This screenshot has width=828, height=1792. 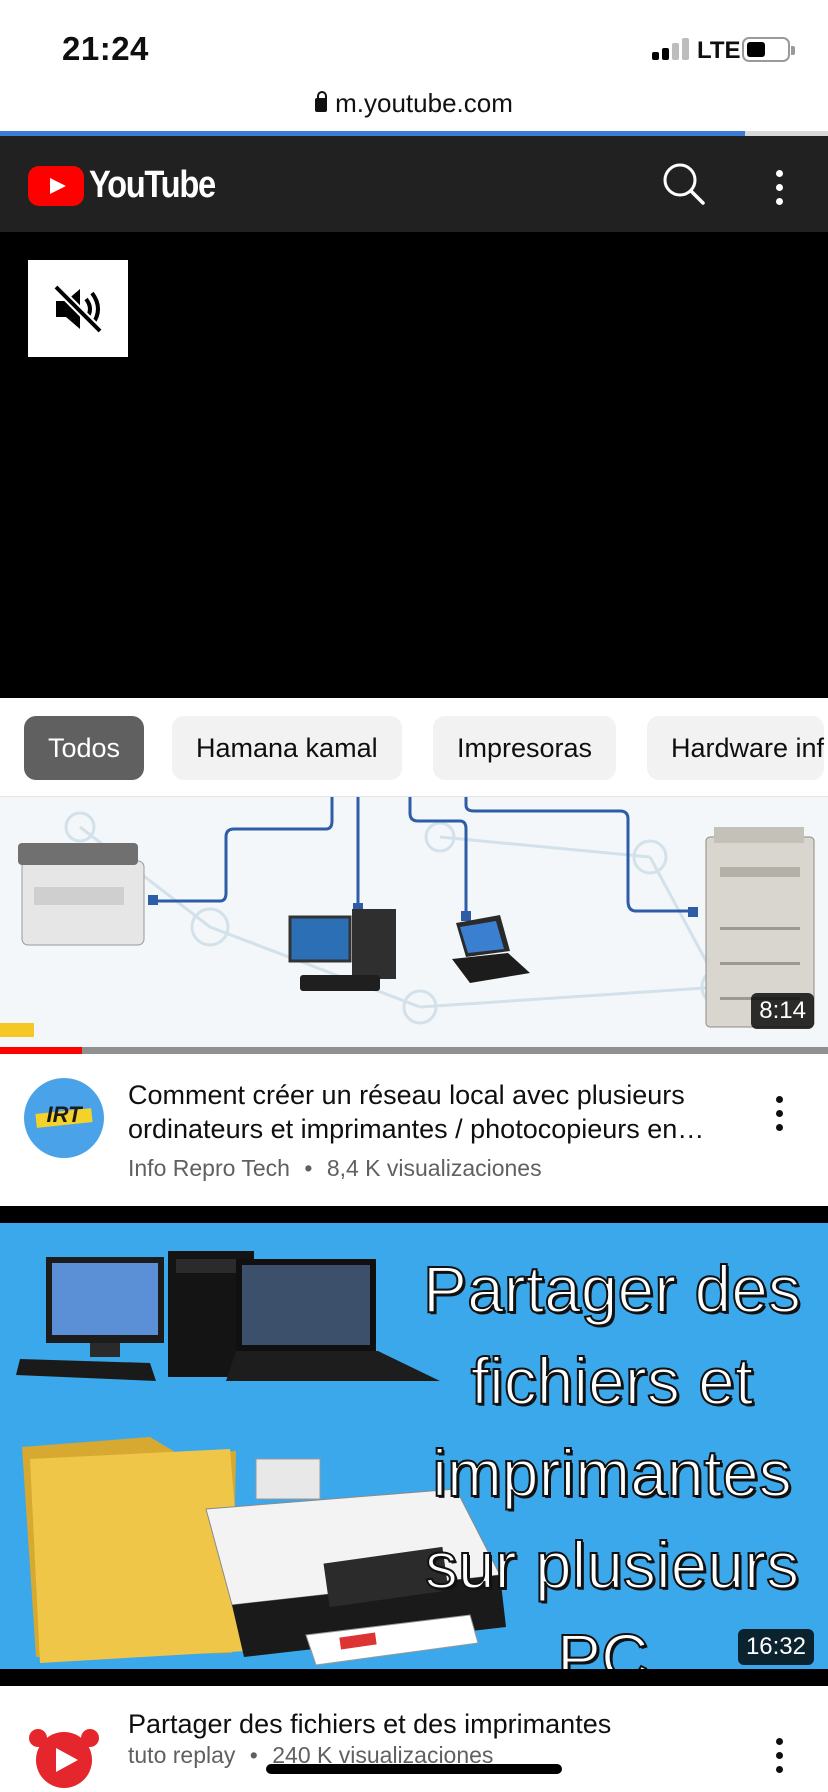 I want to click on watched-progress-bar, so click(x=414, y=1050).